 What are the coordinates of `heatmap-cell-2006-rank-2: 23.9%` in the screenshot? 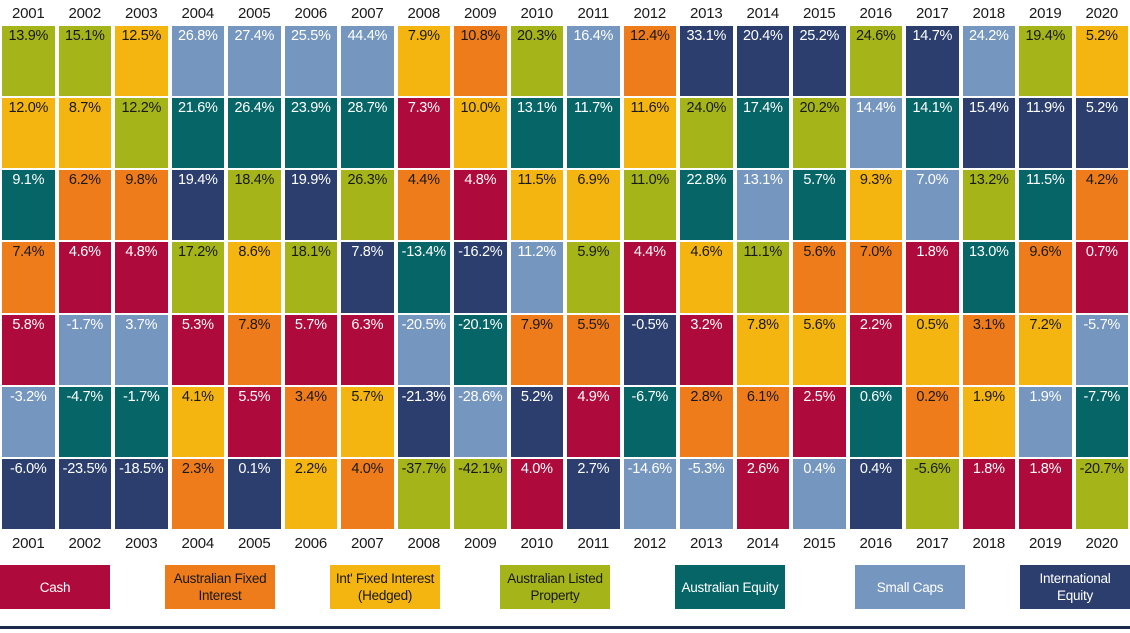 It's located at (310, 133).